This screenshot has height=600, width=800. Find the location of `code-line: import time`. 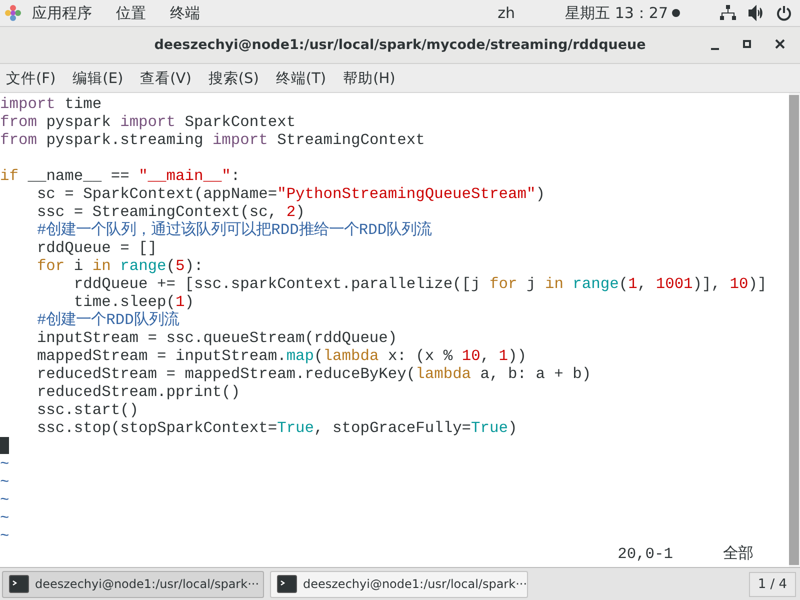

code-line: import time is located at coordinates (51, 104).